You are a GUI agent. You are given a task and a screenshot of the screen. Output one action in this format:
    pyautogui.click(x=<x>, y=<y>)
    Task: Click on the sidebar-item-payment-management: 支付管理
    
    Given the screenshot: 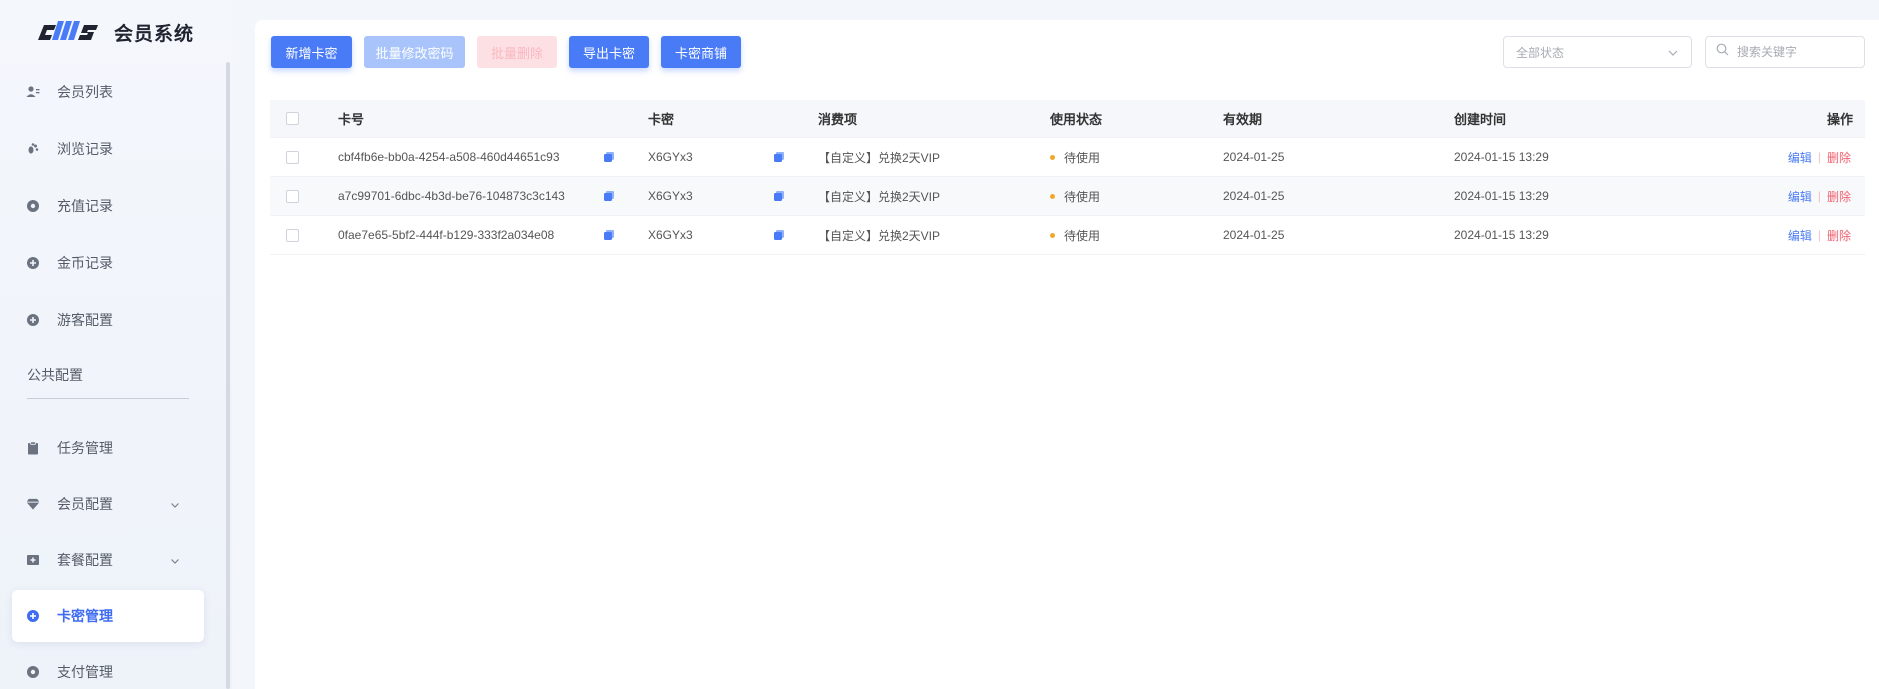 What is the action you would take?
    pyautogui.click(x=108, y=667)
    